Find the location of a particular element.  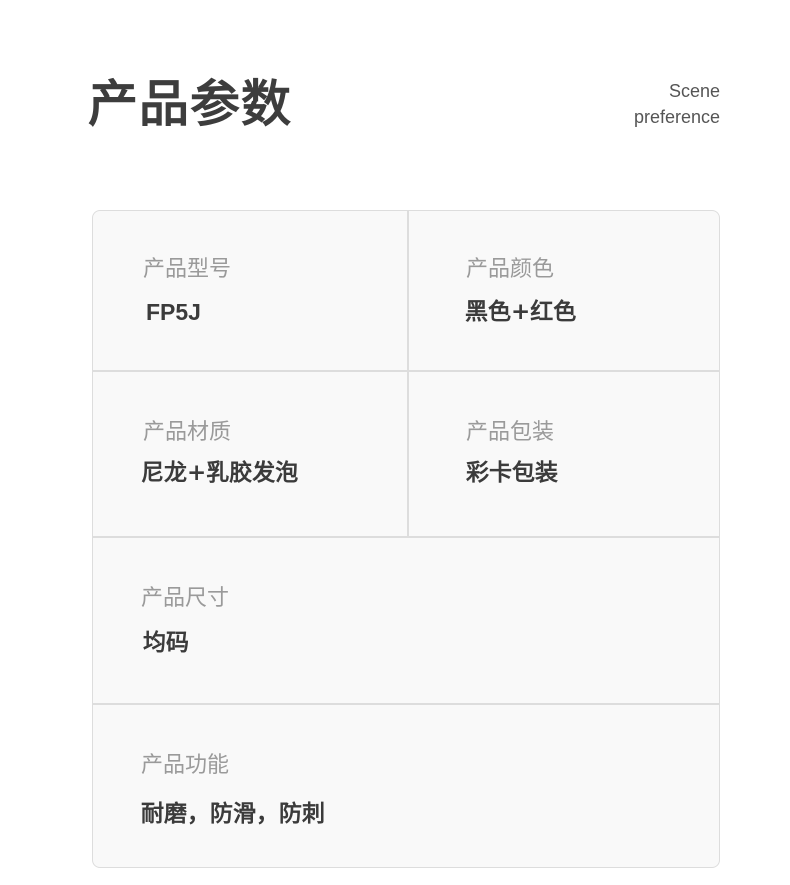

spec-cell-packaging: 产品包装 彩卡包装 is located at coordinates (563, 453).